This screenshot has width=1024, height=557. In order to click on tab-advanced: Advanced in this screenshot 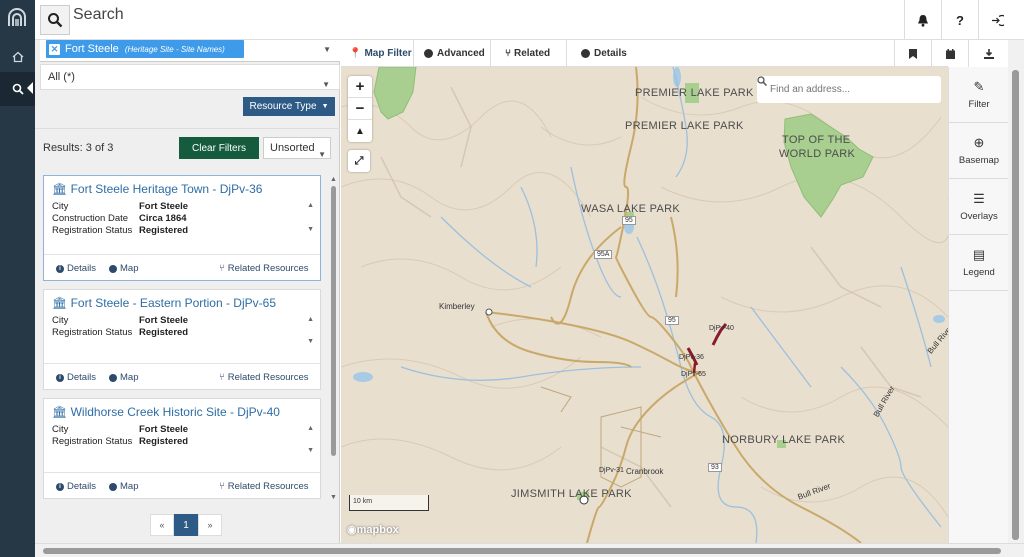, I will do `click(457, 53)`.